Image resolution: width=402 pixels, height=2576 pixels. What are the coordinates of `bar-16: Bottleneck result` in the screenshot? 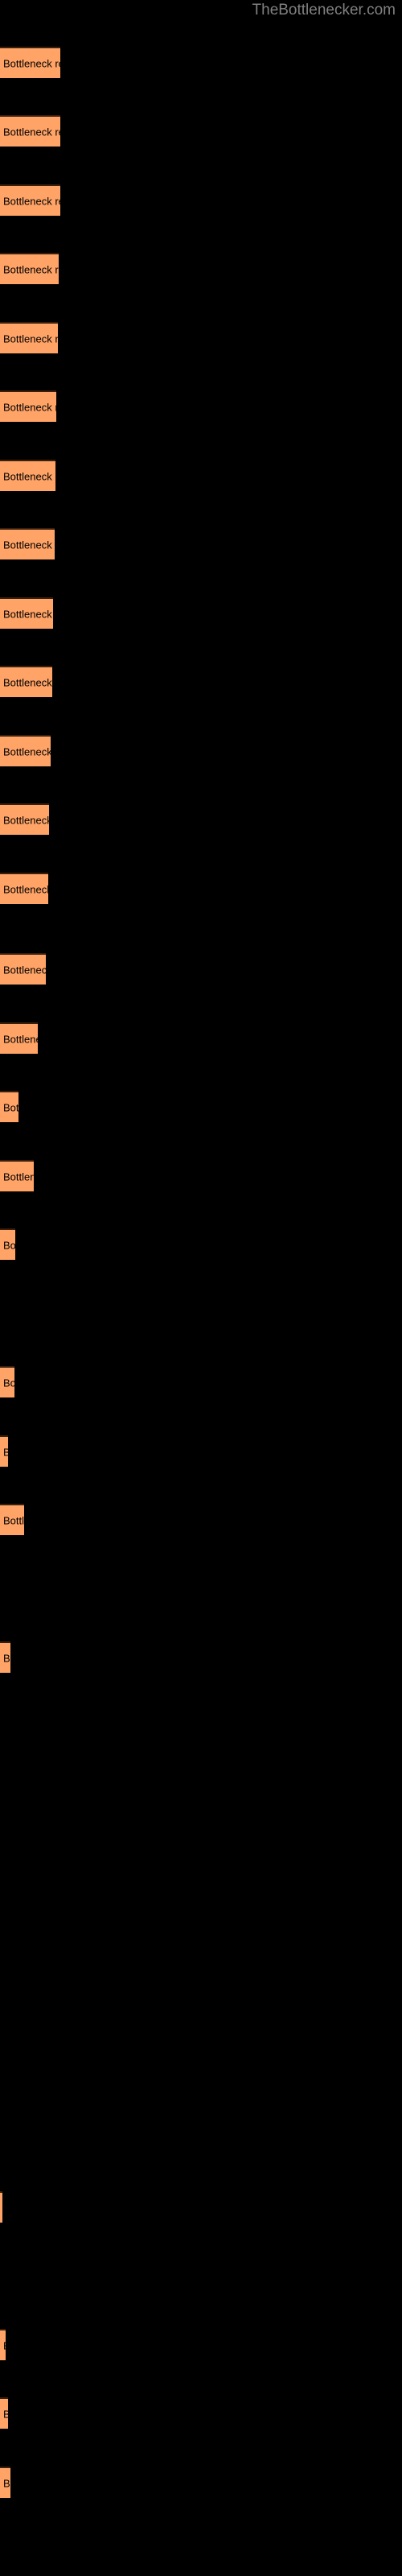 It's located at (17, 1175).